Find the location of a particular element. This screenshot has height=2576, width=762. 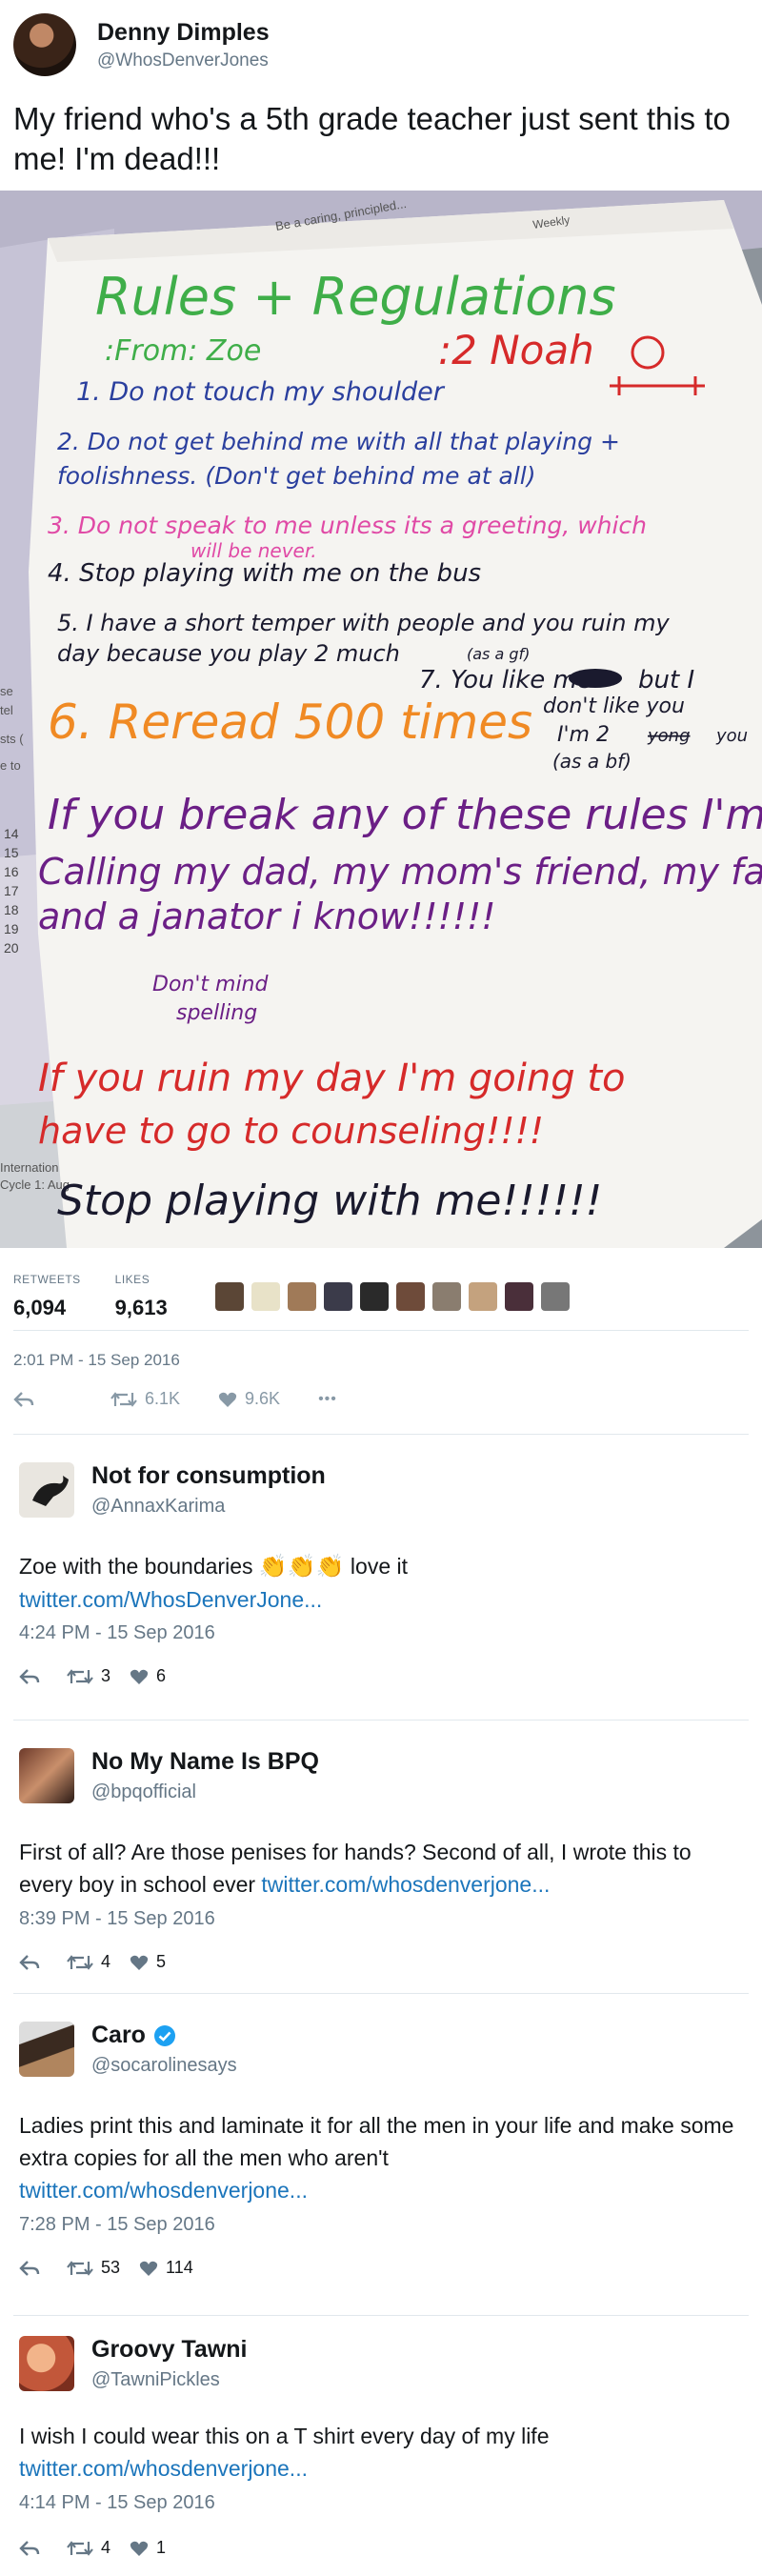

reply-header: No My Name Is BPQ @bpqofficial is located at coordinates (169, 1775).